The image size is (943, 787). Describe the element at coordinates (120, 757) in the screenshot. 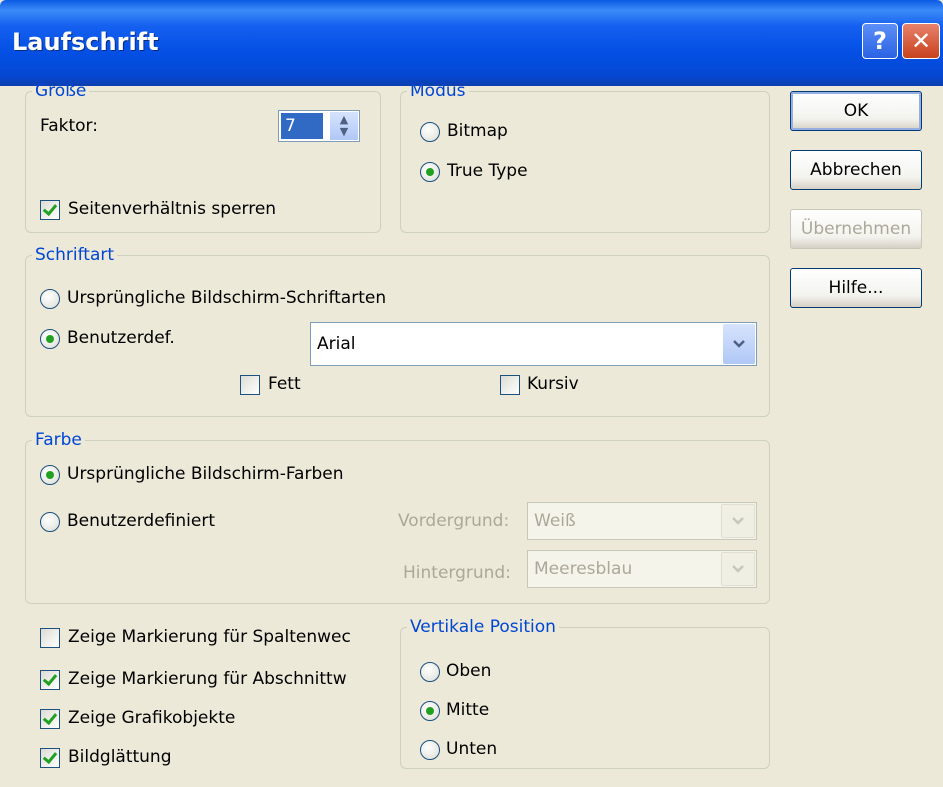

I see `option-label-bildglaettung: Bildglättung` at that location.